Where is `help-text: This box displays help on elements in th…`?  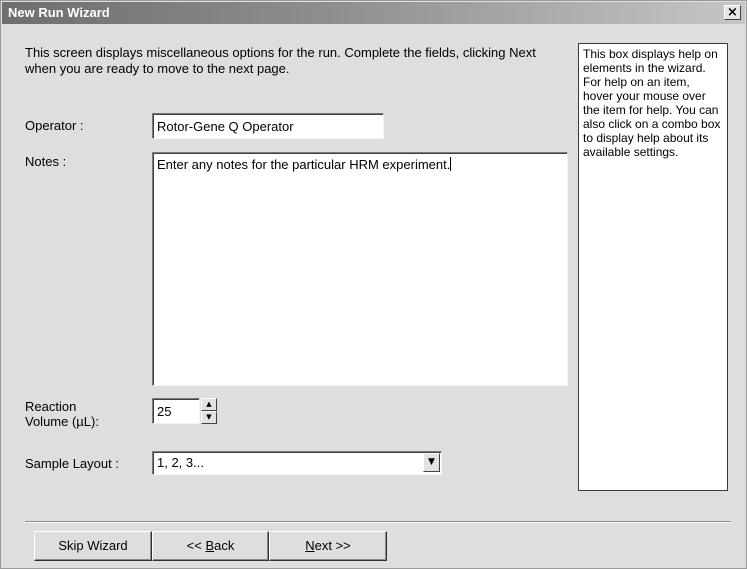 help-text: This box displays help on elements in th… is located at coordinates (652, 103).